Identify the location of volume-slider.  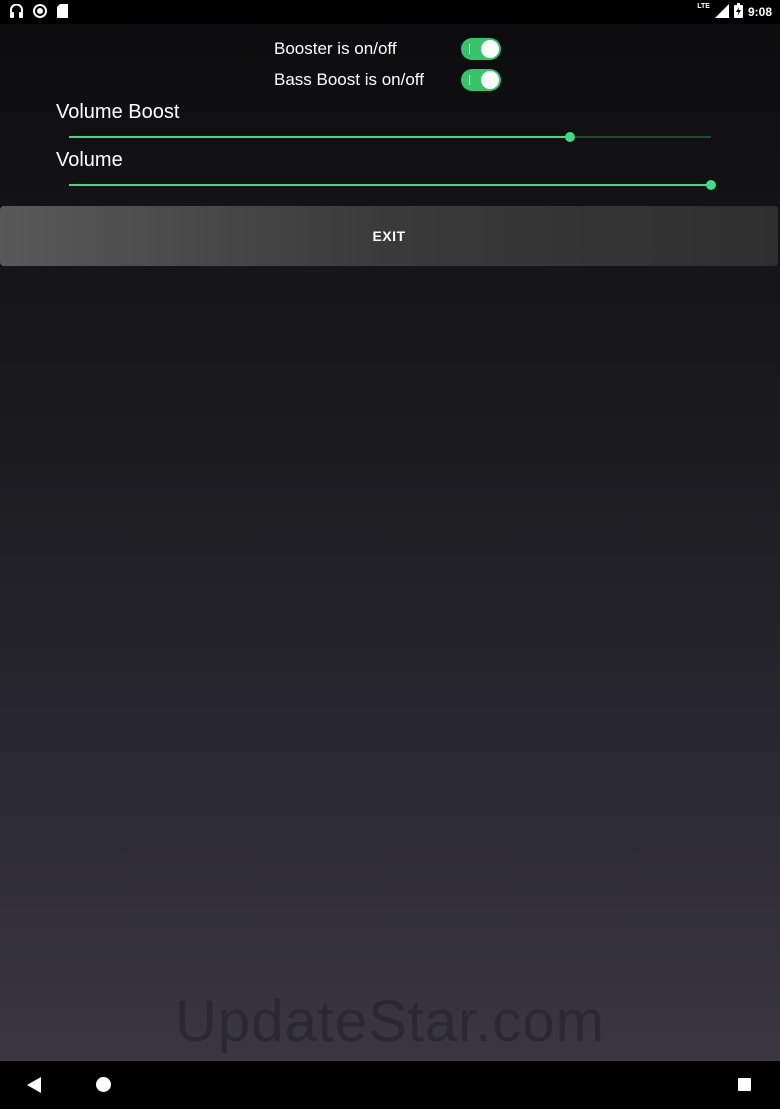
(392, 185).